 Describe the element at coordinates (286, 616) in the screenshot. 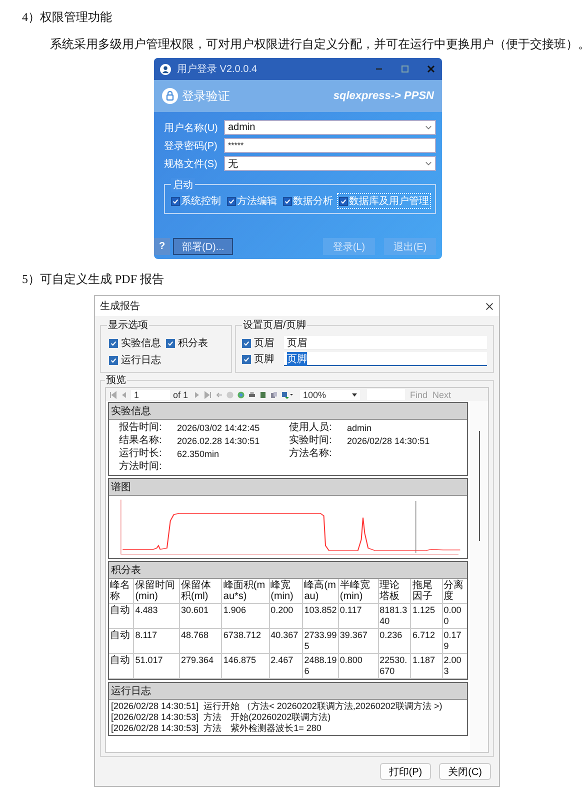

I see `table-cell: 0.200` at that location.